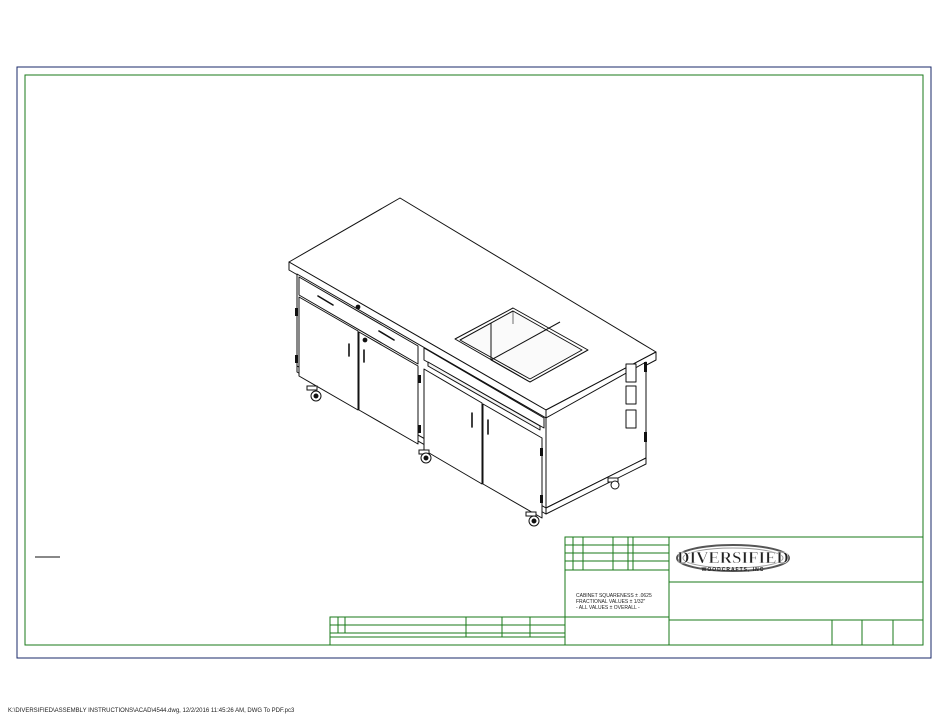 This screenshot has height=725, width=950. Describe the element at coordinates (613, 483) in the screenshot. I see `caster-back-right` at that location.